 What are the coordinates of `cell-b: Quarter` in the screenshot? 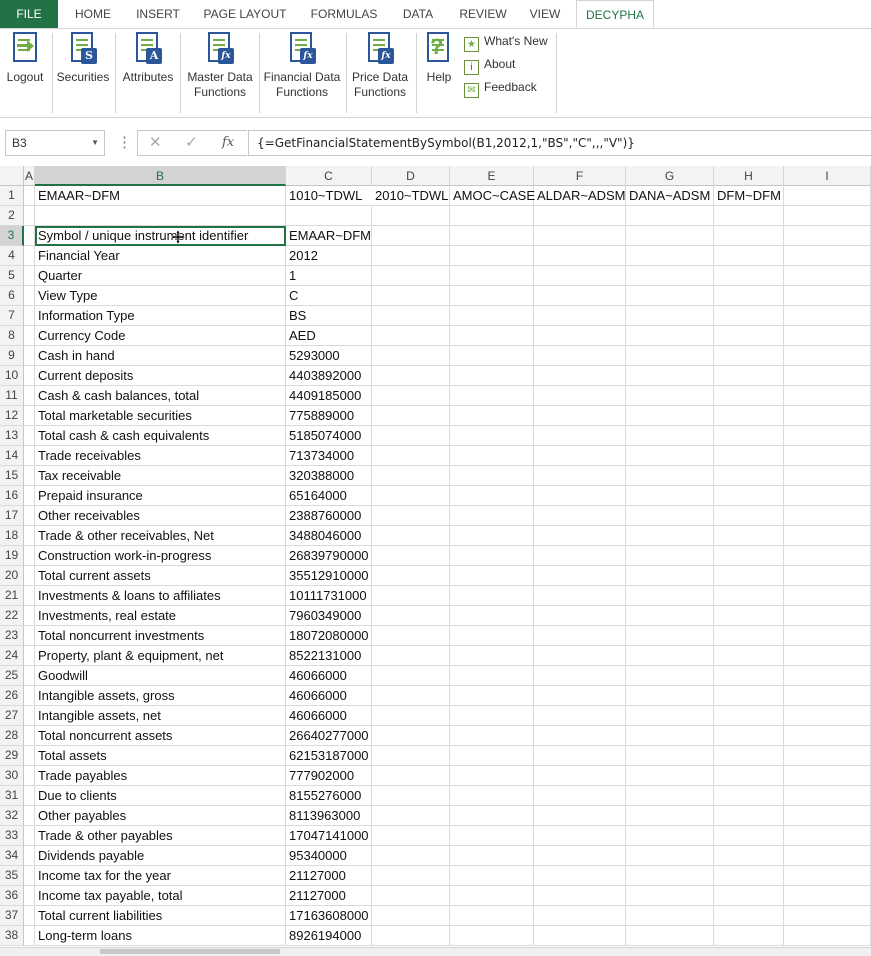 It's located at (160, 276).